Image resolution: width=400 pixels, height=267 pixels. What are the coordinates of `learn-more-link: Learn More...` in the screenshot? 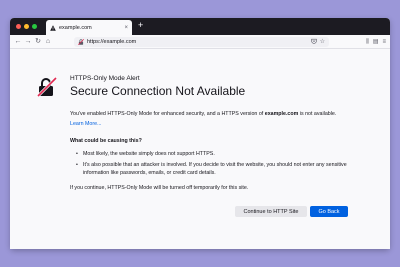 It's located at (220, 125).